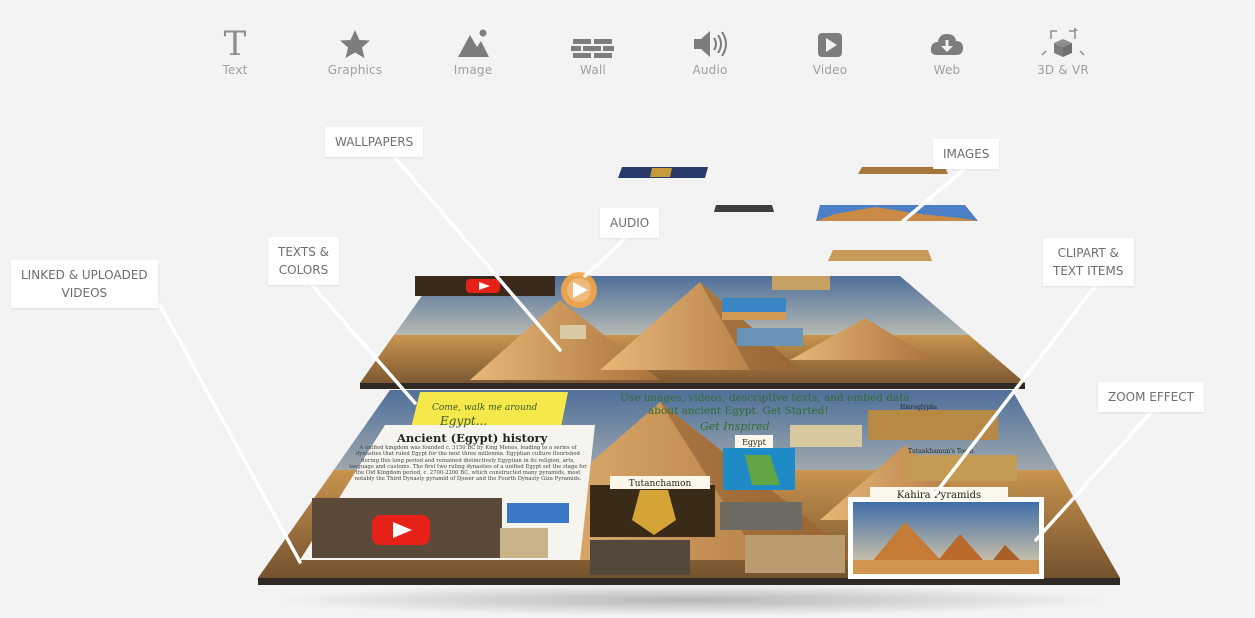 The image size is (1255, 618). I want to click on callout-linked-line1: LINKED & UPLOADED, so click(84, 275).